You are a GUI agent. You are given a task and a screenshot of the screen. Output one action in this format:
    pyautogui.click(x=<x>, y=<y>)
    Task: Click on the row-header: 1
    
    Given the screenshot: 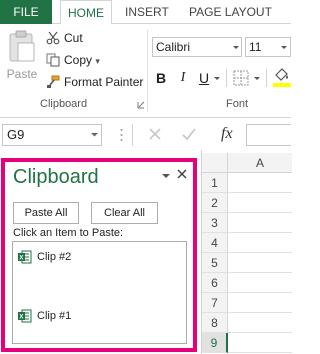 What is the action you would take?
    pyautogui.click(x=215, y=183)
    